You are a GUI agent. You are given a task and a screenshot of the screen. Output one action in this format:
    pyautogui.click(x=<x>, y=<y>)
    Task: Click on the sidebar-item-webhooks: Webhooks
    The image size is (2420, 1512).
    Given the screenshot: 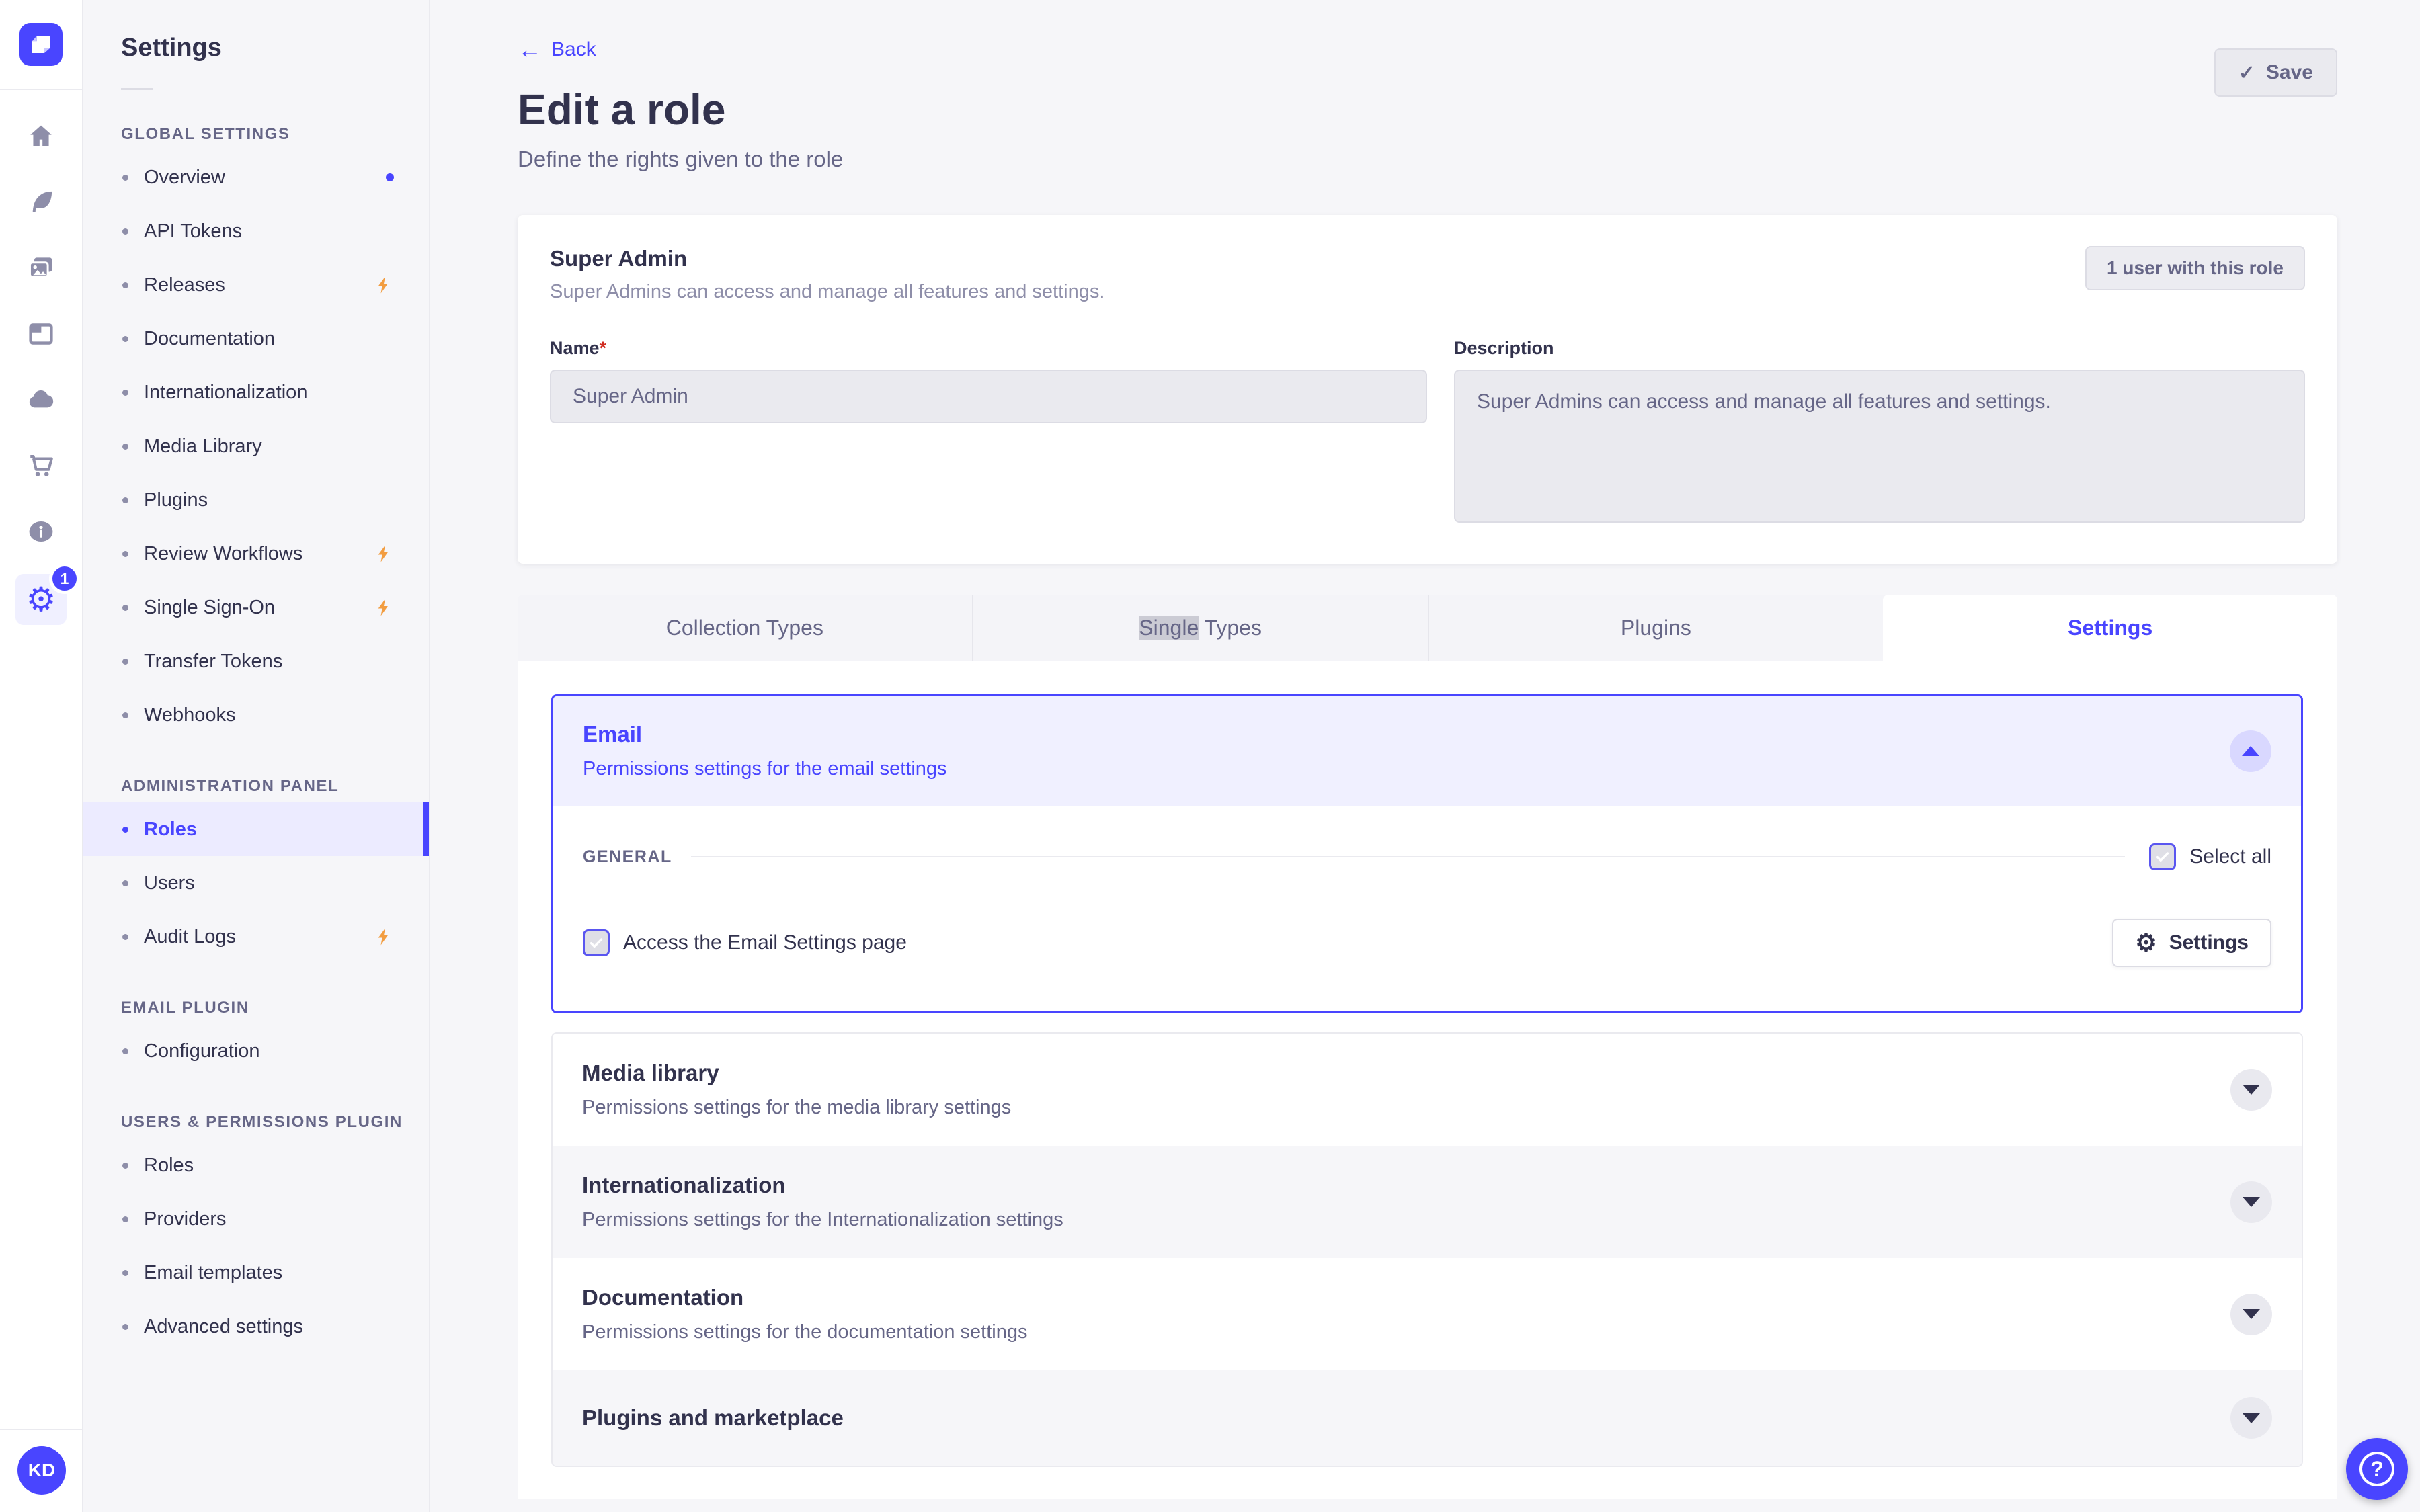 What is the action you would take?
    pyautogui.click(x=256, y=715)
    